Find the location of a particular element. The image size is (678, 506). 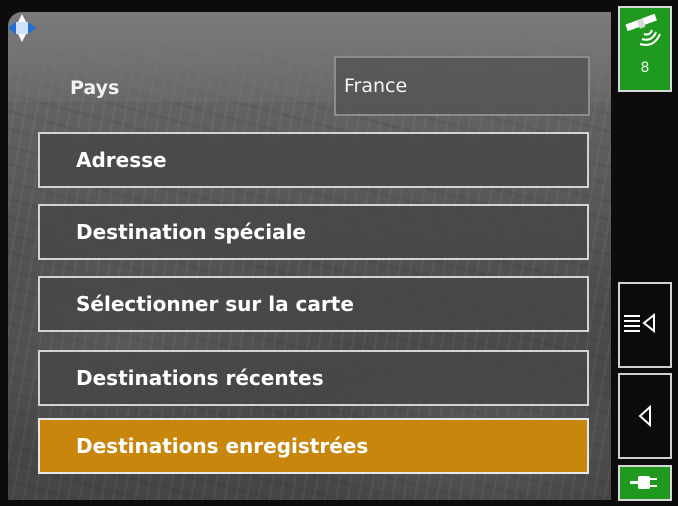

menu-item-select-on-map: Sélectionner sur la carte is located at coordinates (313, 304).